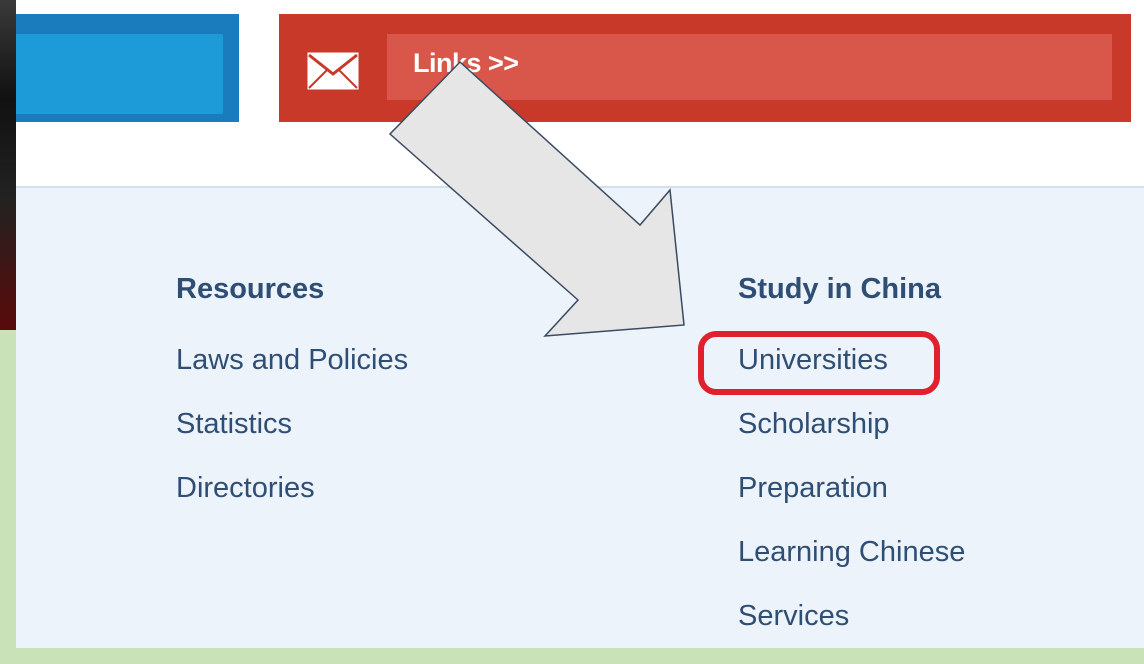 Image resolution: width=1144 pixels, height=664 pixels. What do you see at coordinates (292, 289) in the screenshot?
I see `resources-heading: Resources` at bounding box center [292, 289].